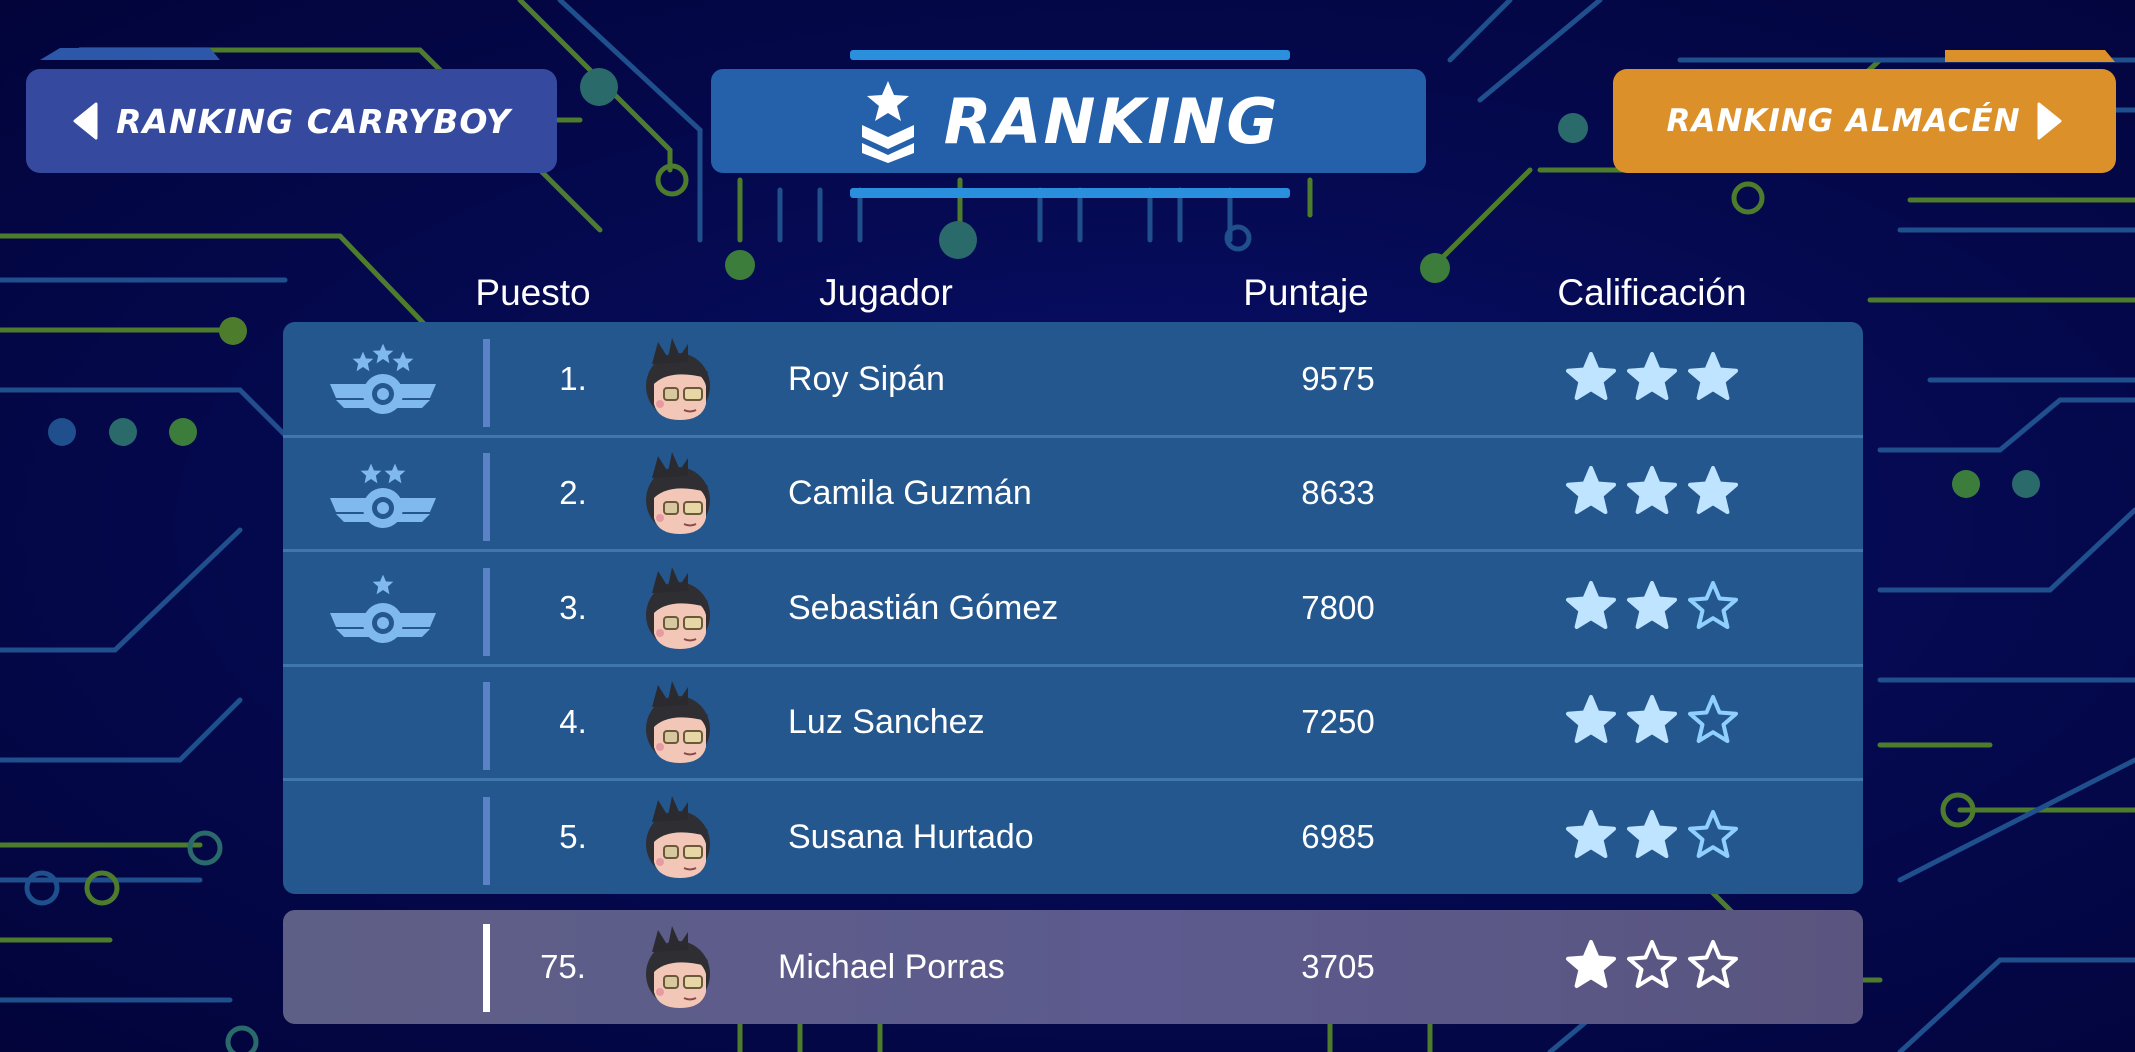  What do you see at coordinates (313, 121) in the screenshot?
I see `ranking-carryboy-label: RANKING CARRYBOY` at bounding box center [313, 121].